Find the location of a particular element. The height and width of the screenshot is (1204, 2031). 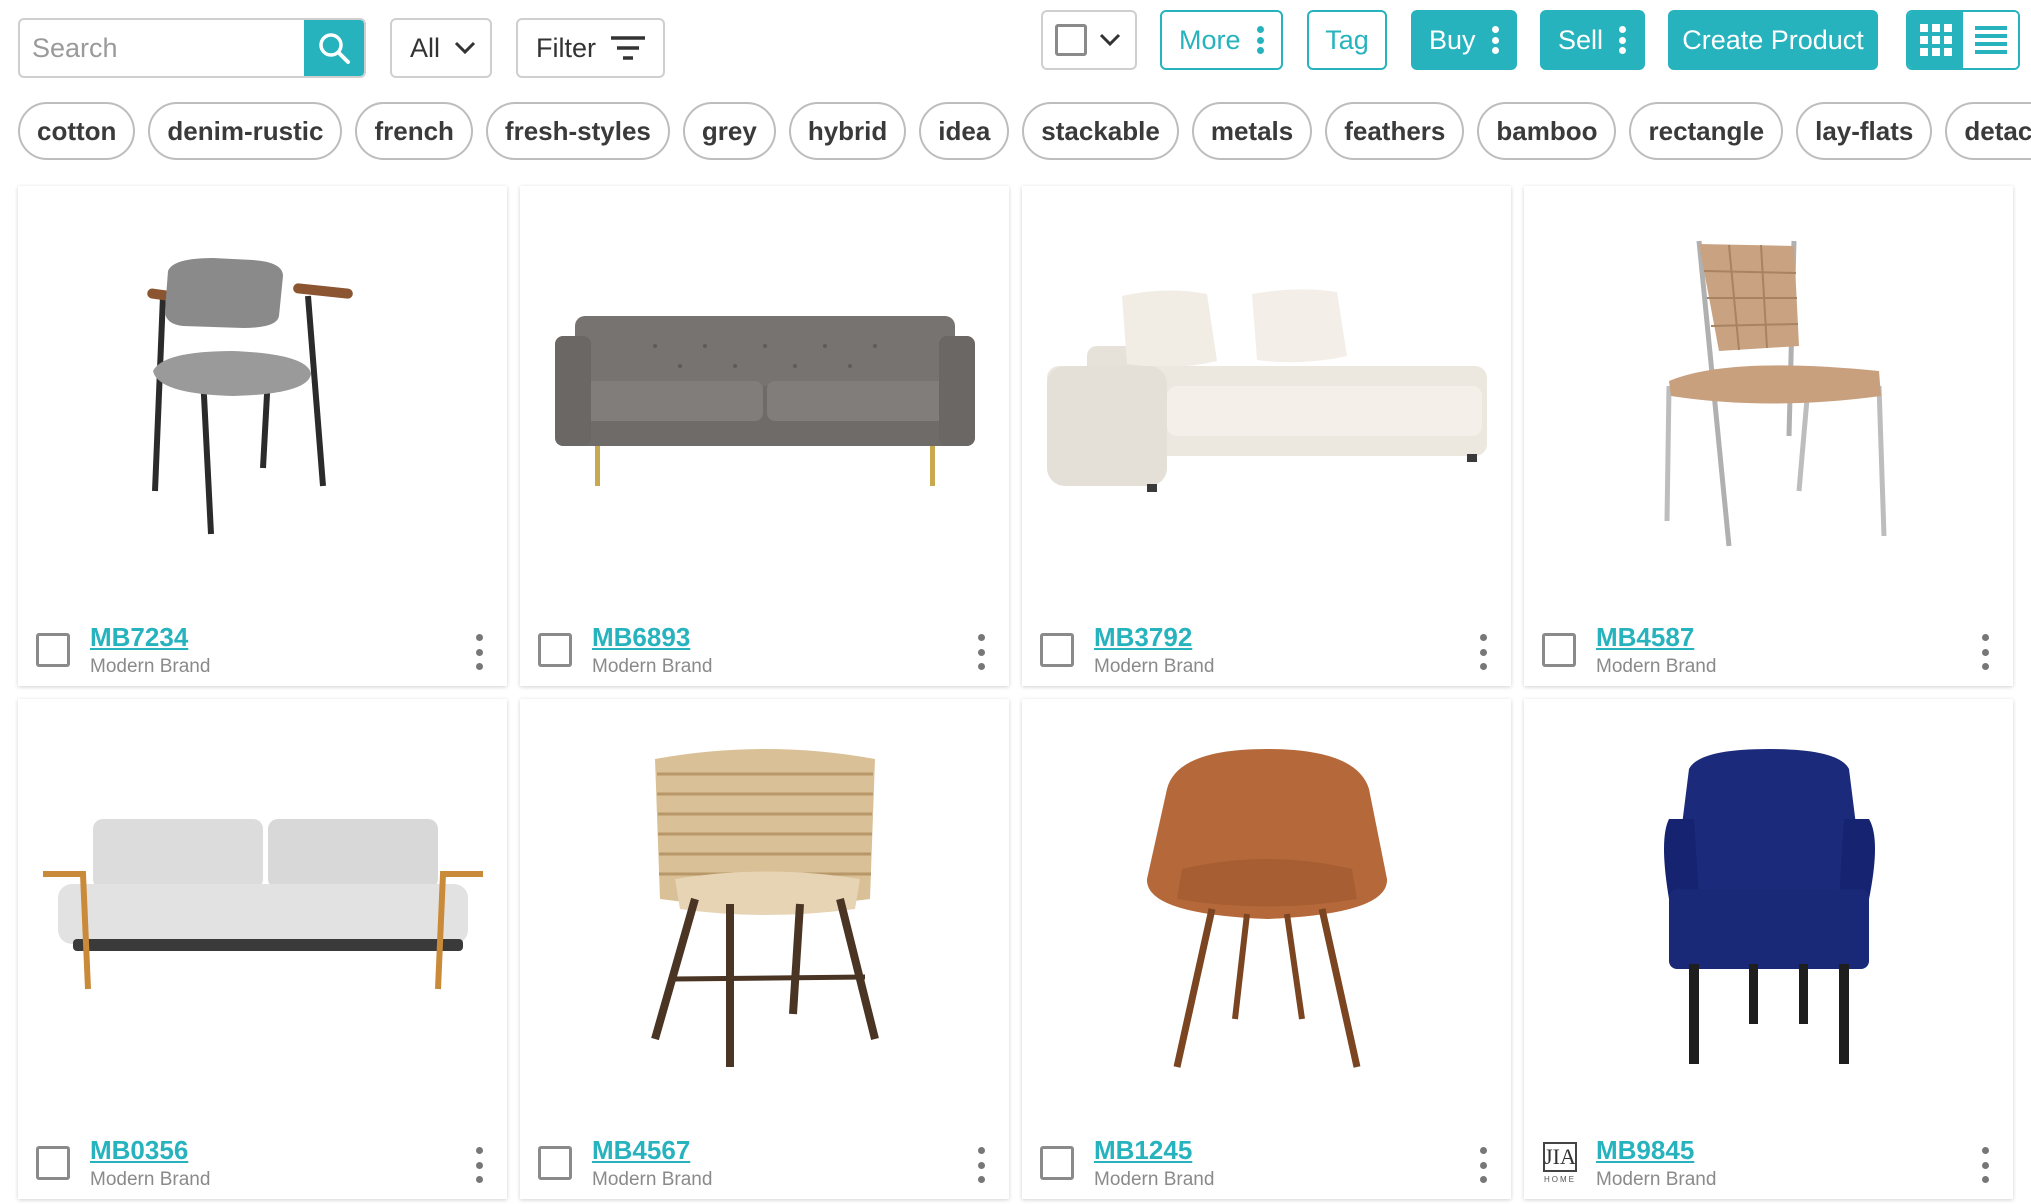

create-product-button: Create Product is located at coordinates (1773, 40).